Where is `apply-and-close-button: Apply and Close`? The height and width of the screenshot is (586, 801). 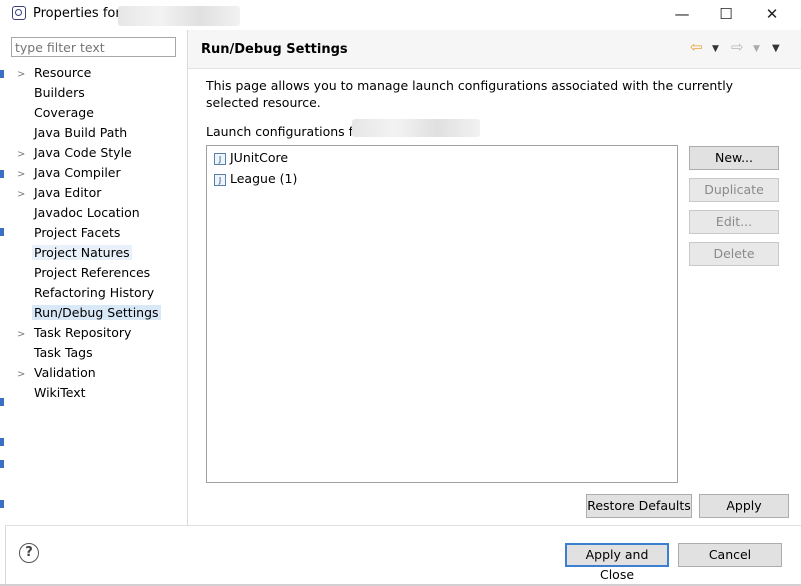
apply-and-close-button: Apply and Close is located at coordinates (617, 562).